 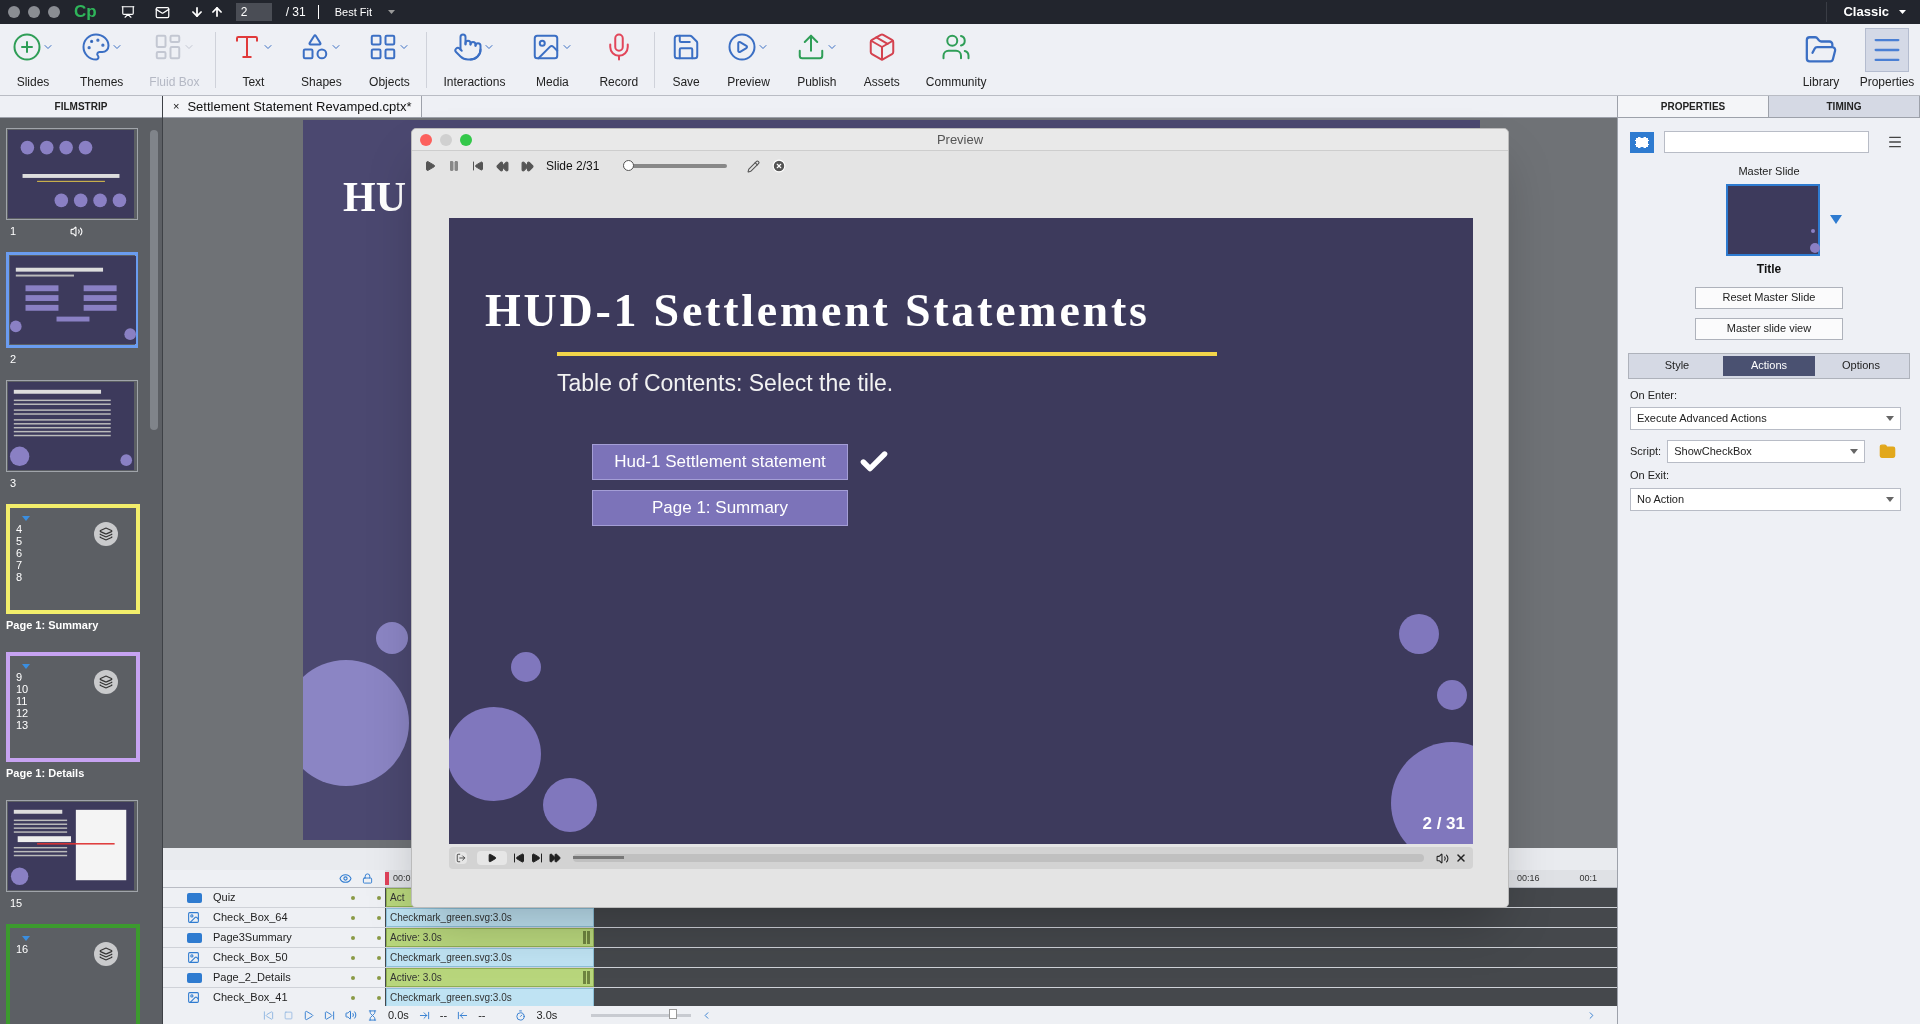 I want to click on group-label: Page 1: Summary, so click(x=53, y=625).